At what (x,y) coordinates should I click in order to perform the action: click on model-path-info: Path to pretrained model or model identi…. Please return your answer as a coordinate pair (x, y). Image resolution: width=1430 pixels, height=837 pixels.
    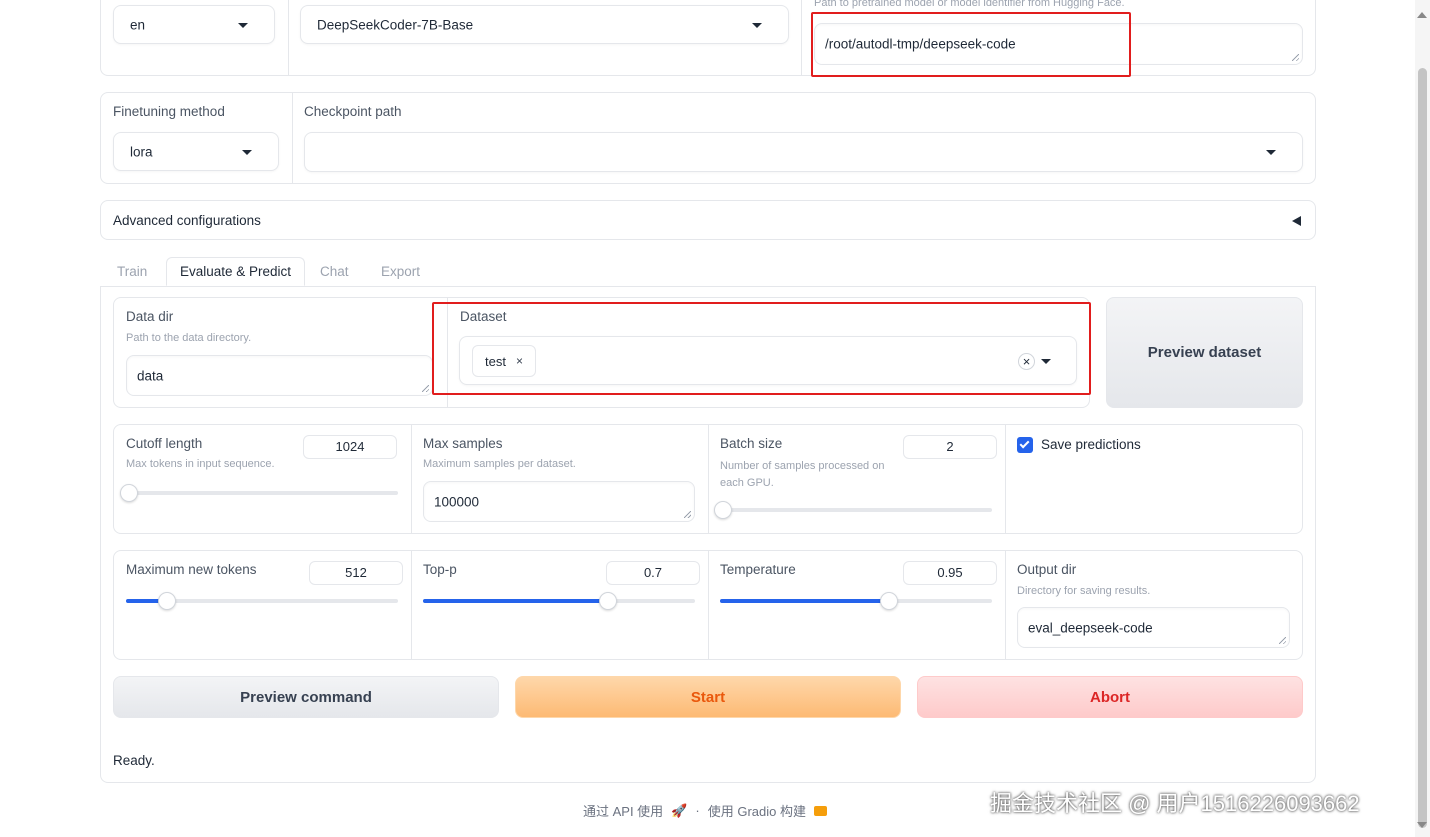
    Looking at the image, I should click on (969, 4).